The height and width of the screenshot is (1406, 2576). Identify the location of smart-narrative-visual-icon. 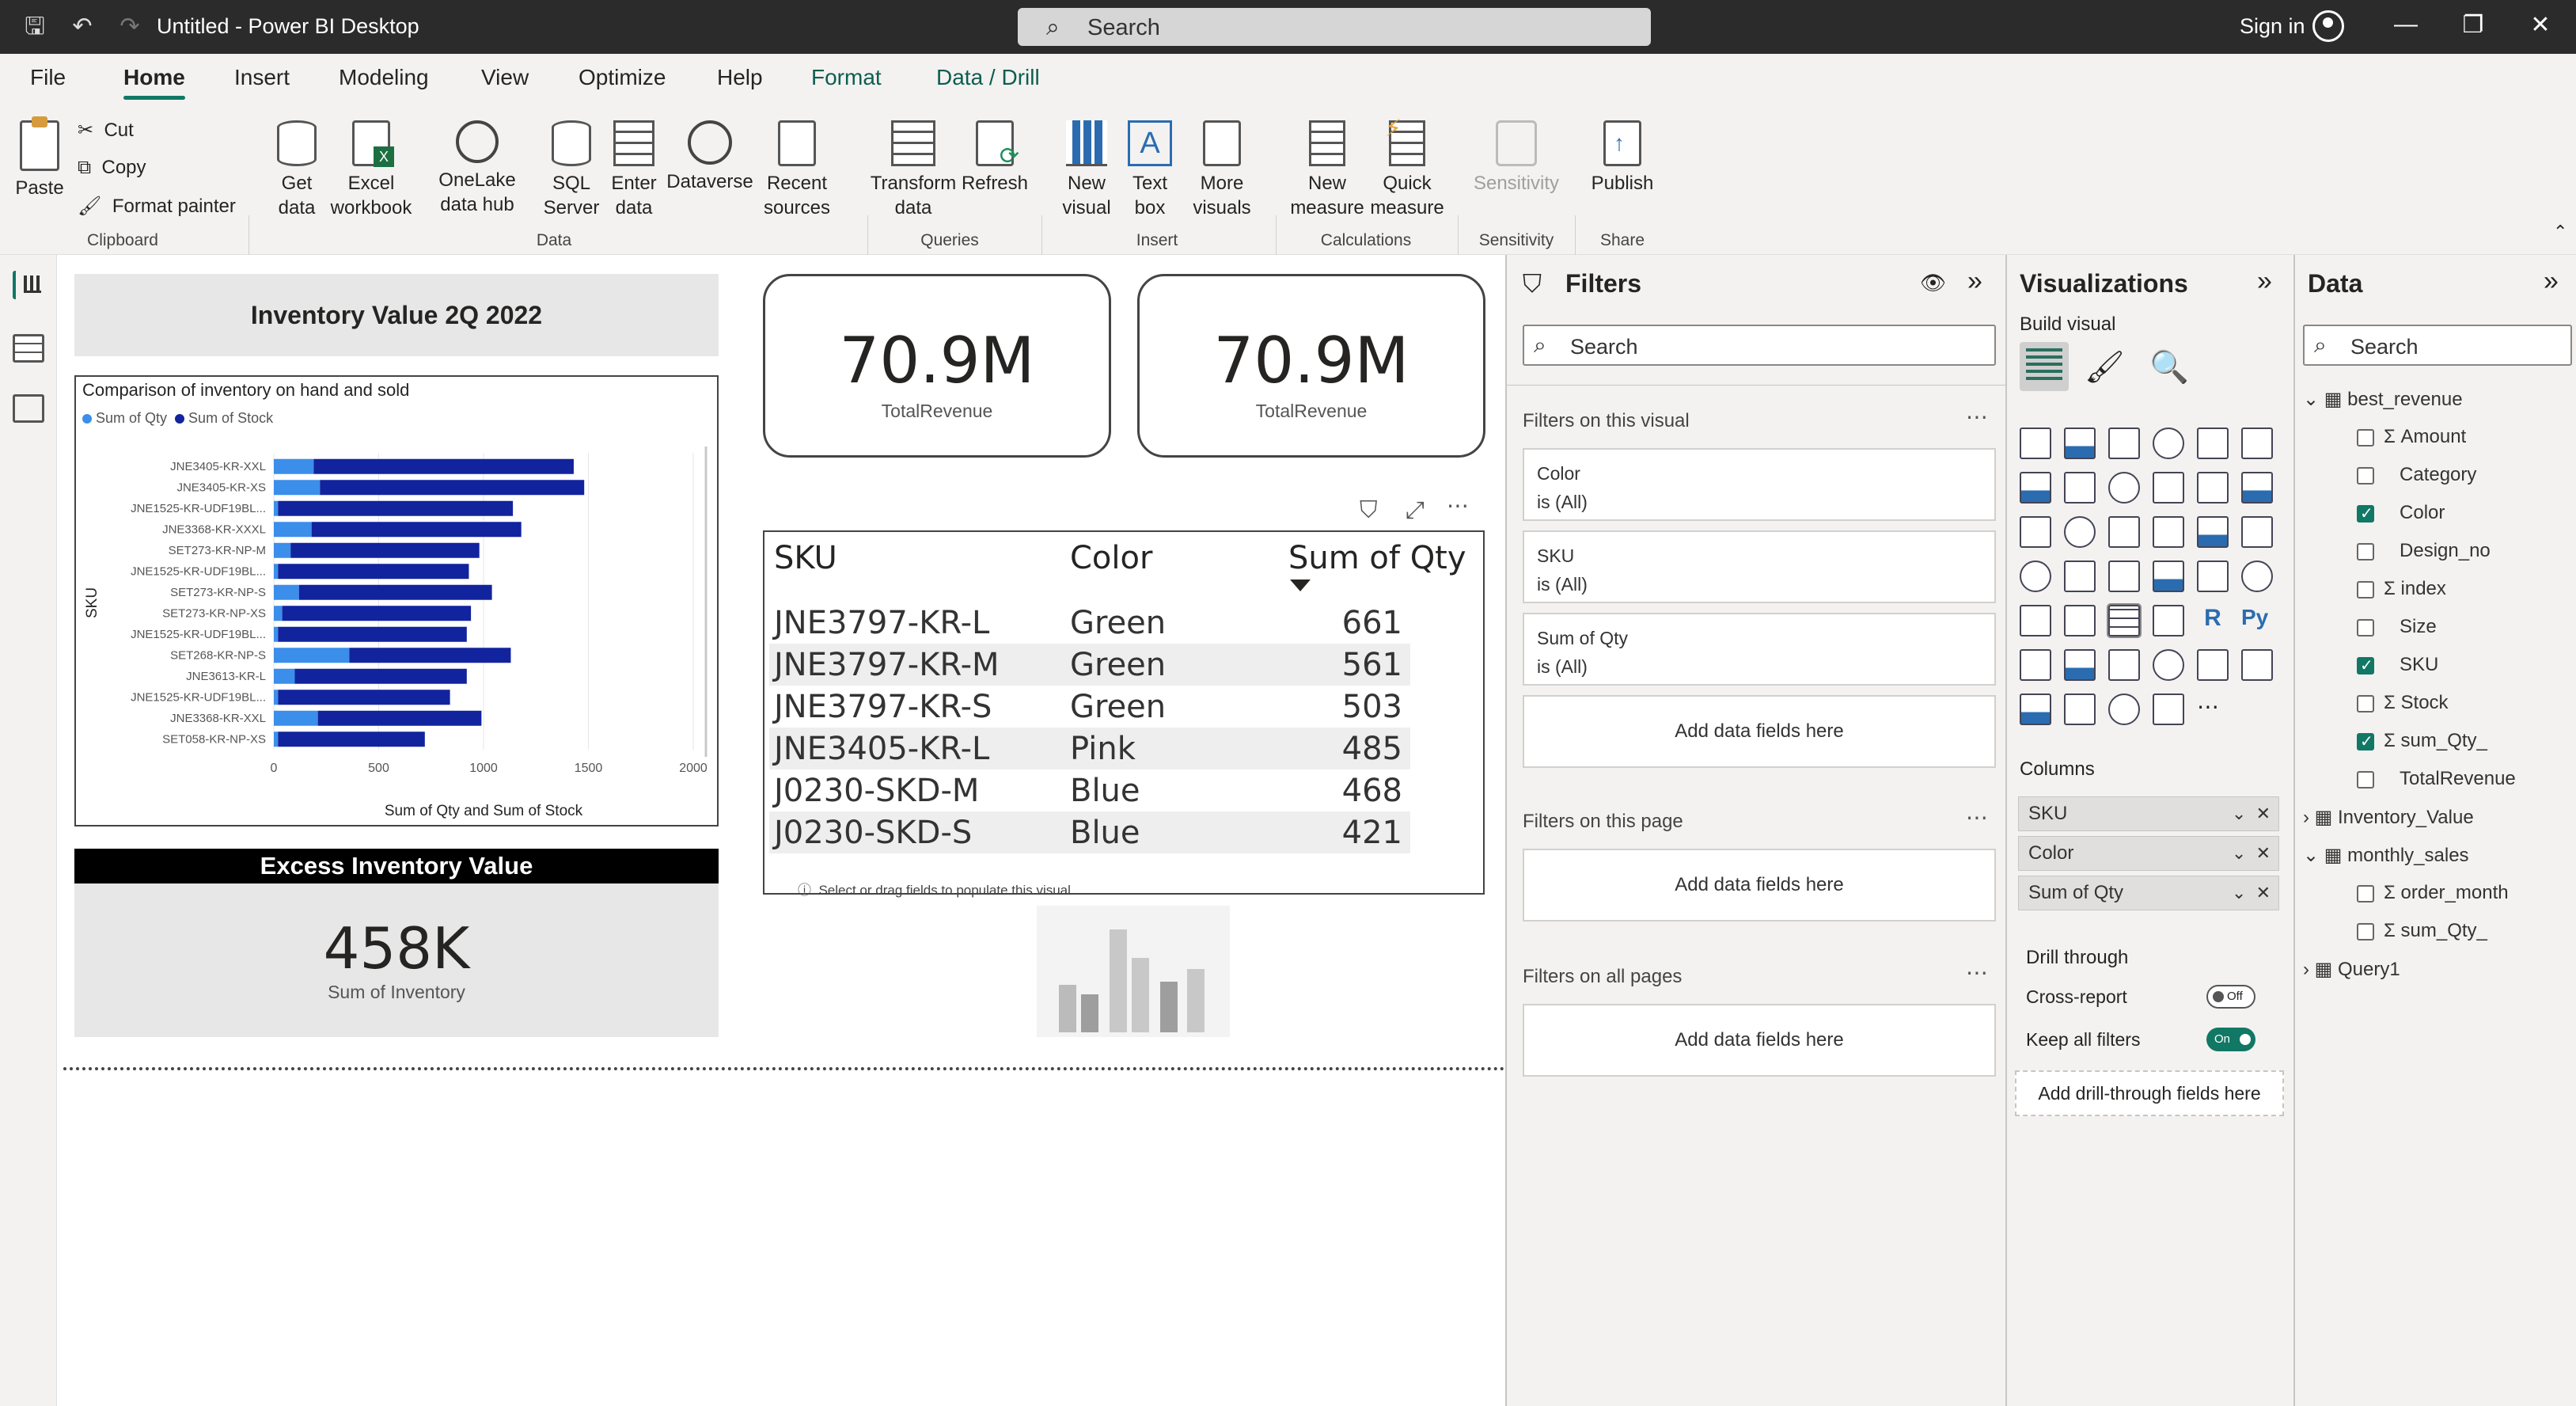
(2168, 665).